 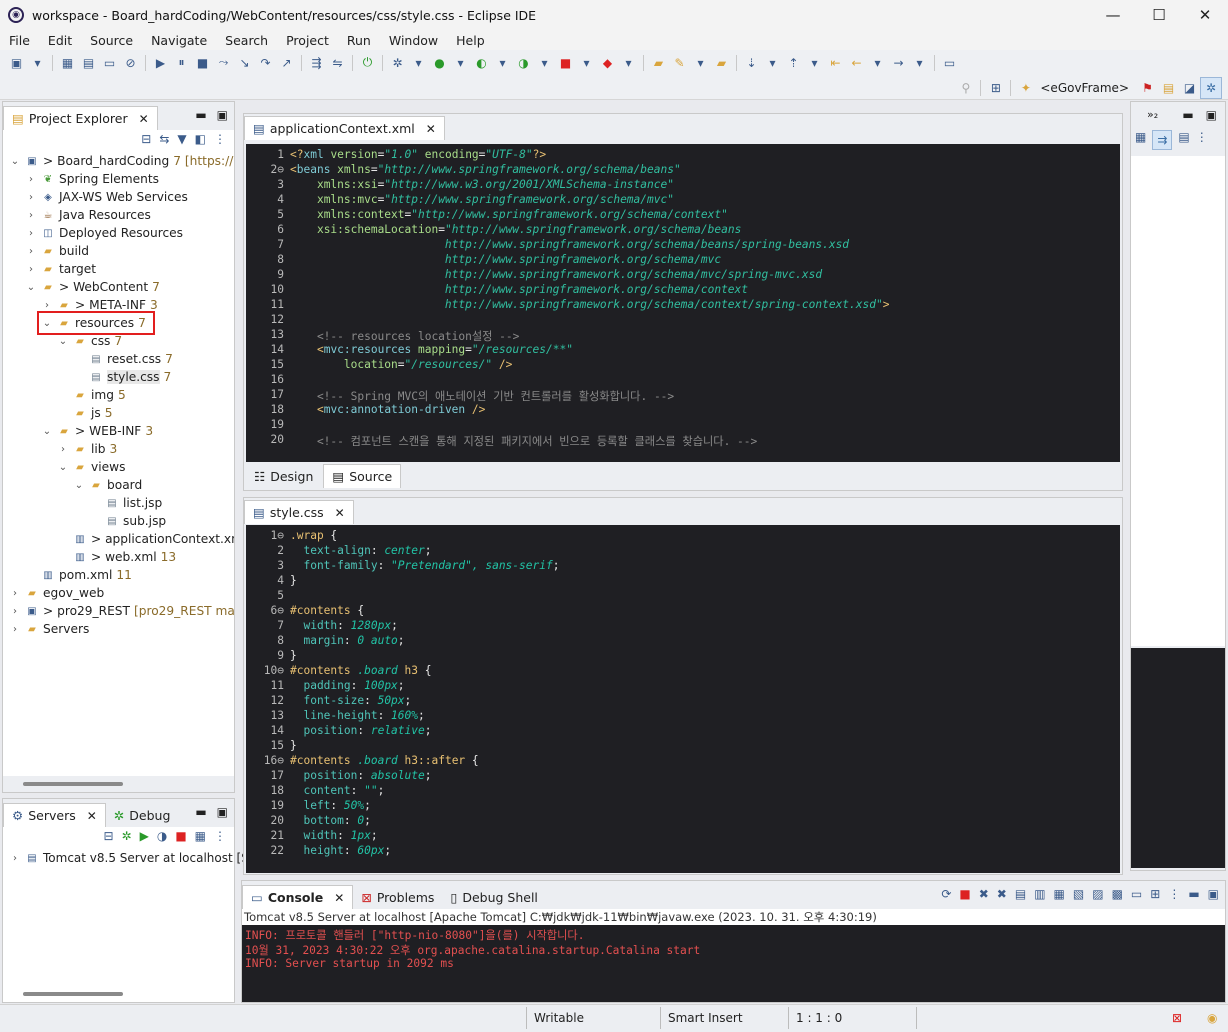 I want to click on tree-item: ⌄ ▰ > WEB-INF 3, so click(x=97, y=431).